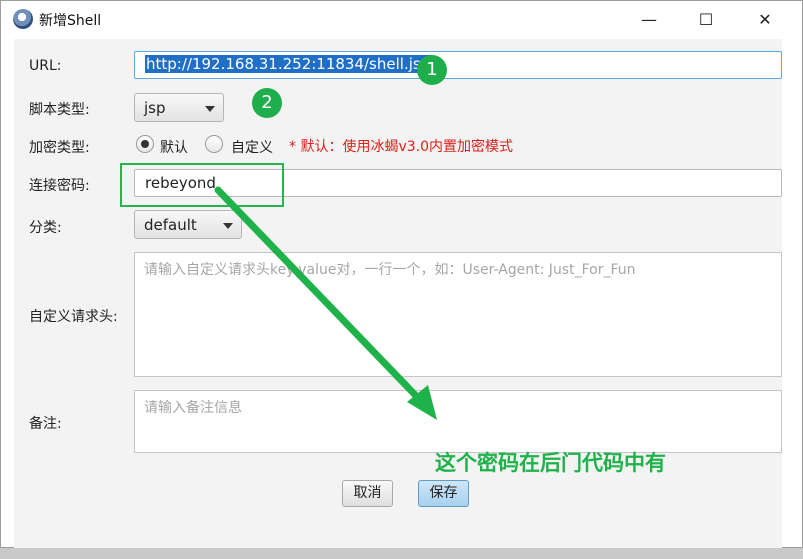  What do you see at coordinates (325, 303) in the screenshot?
I see `annotation-arrow` at bounding box center [325, 303].